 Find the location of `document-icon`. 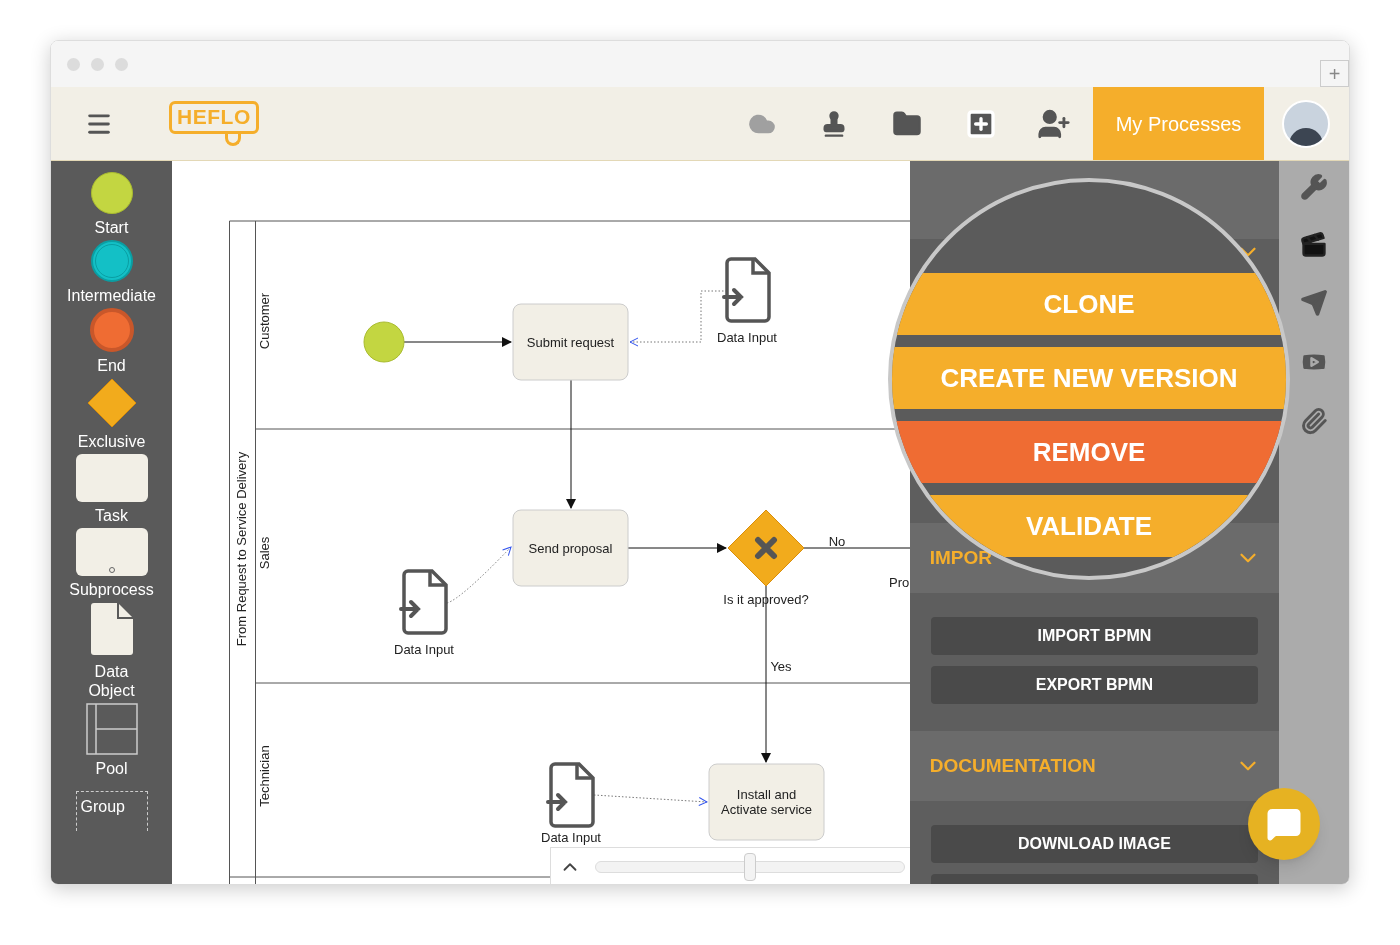

document-icon is located at coordinates (111, 629).